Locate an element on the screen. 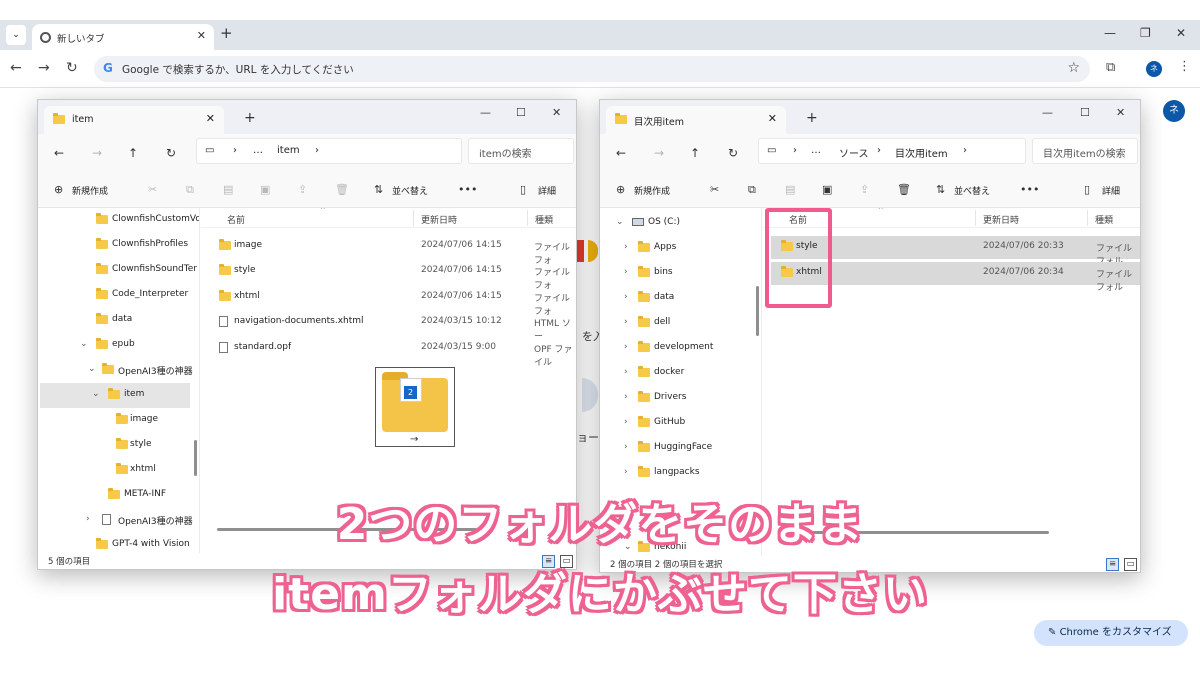  tree-item: xhtml is located at coordinates (118, 470).